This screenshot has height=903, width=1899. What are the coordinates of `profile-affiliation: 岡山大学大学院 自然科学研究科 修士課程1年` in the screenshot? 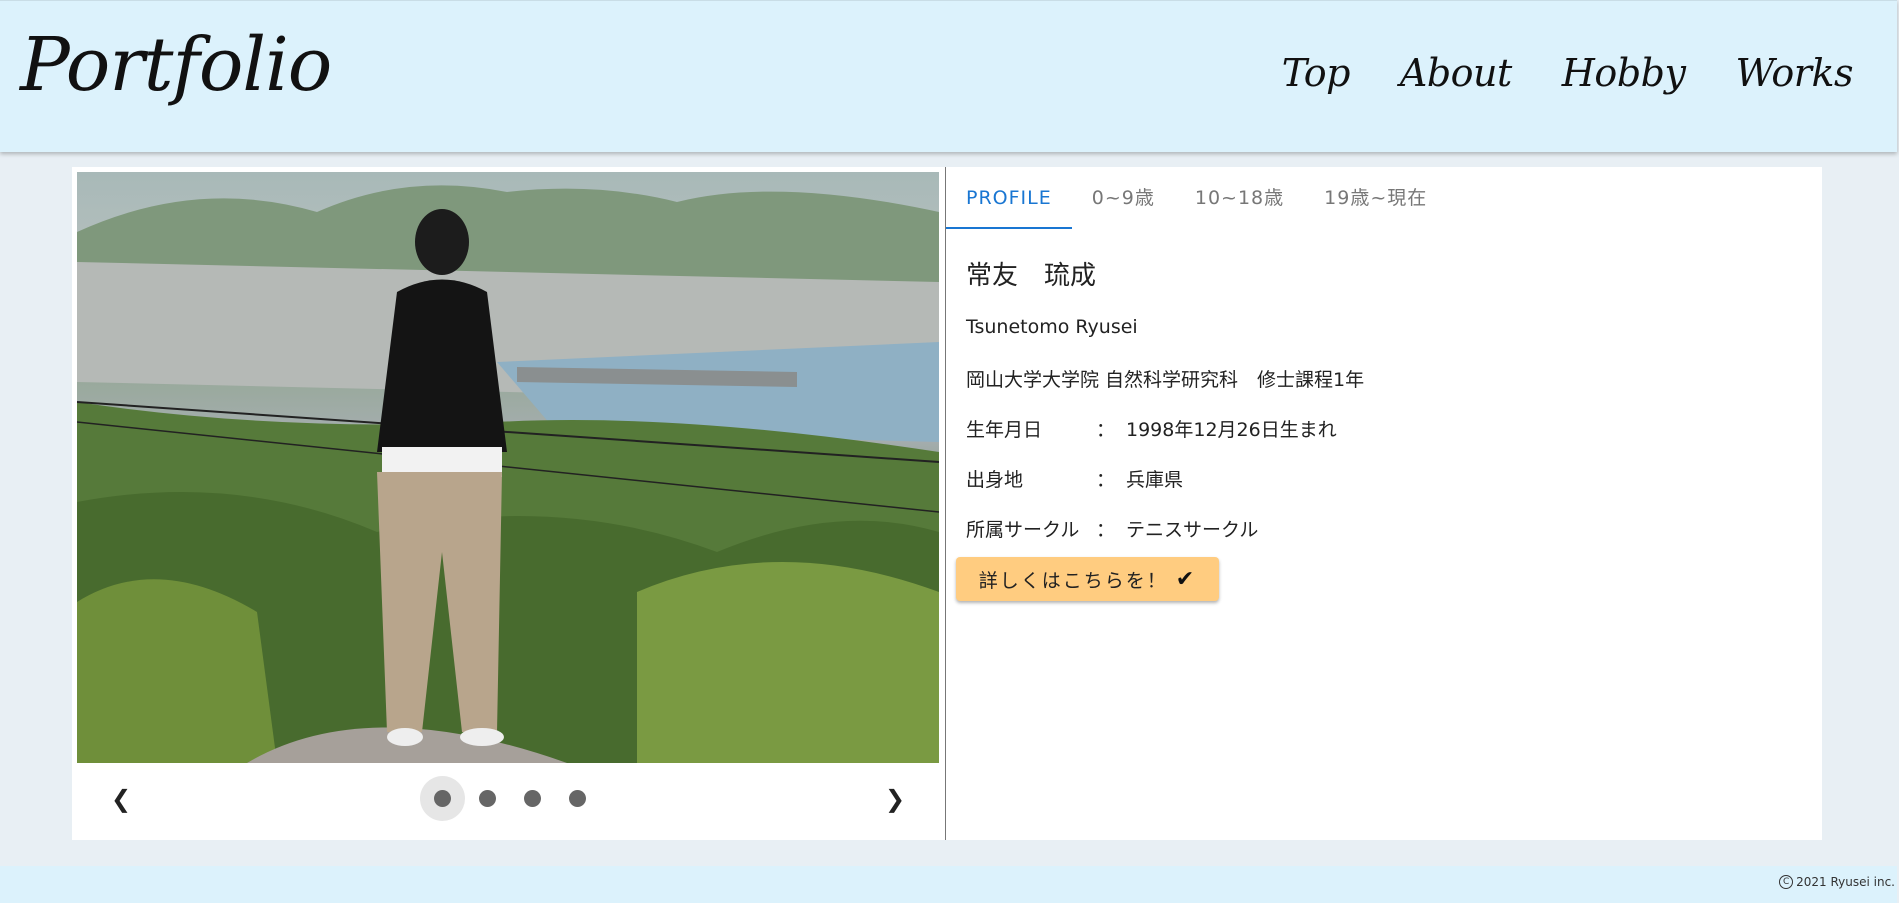 It's located at (1165, 380).